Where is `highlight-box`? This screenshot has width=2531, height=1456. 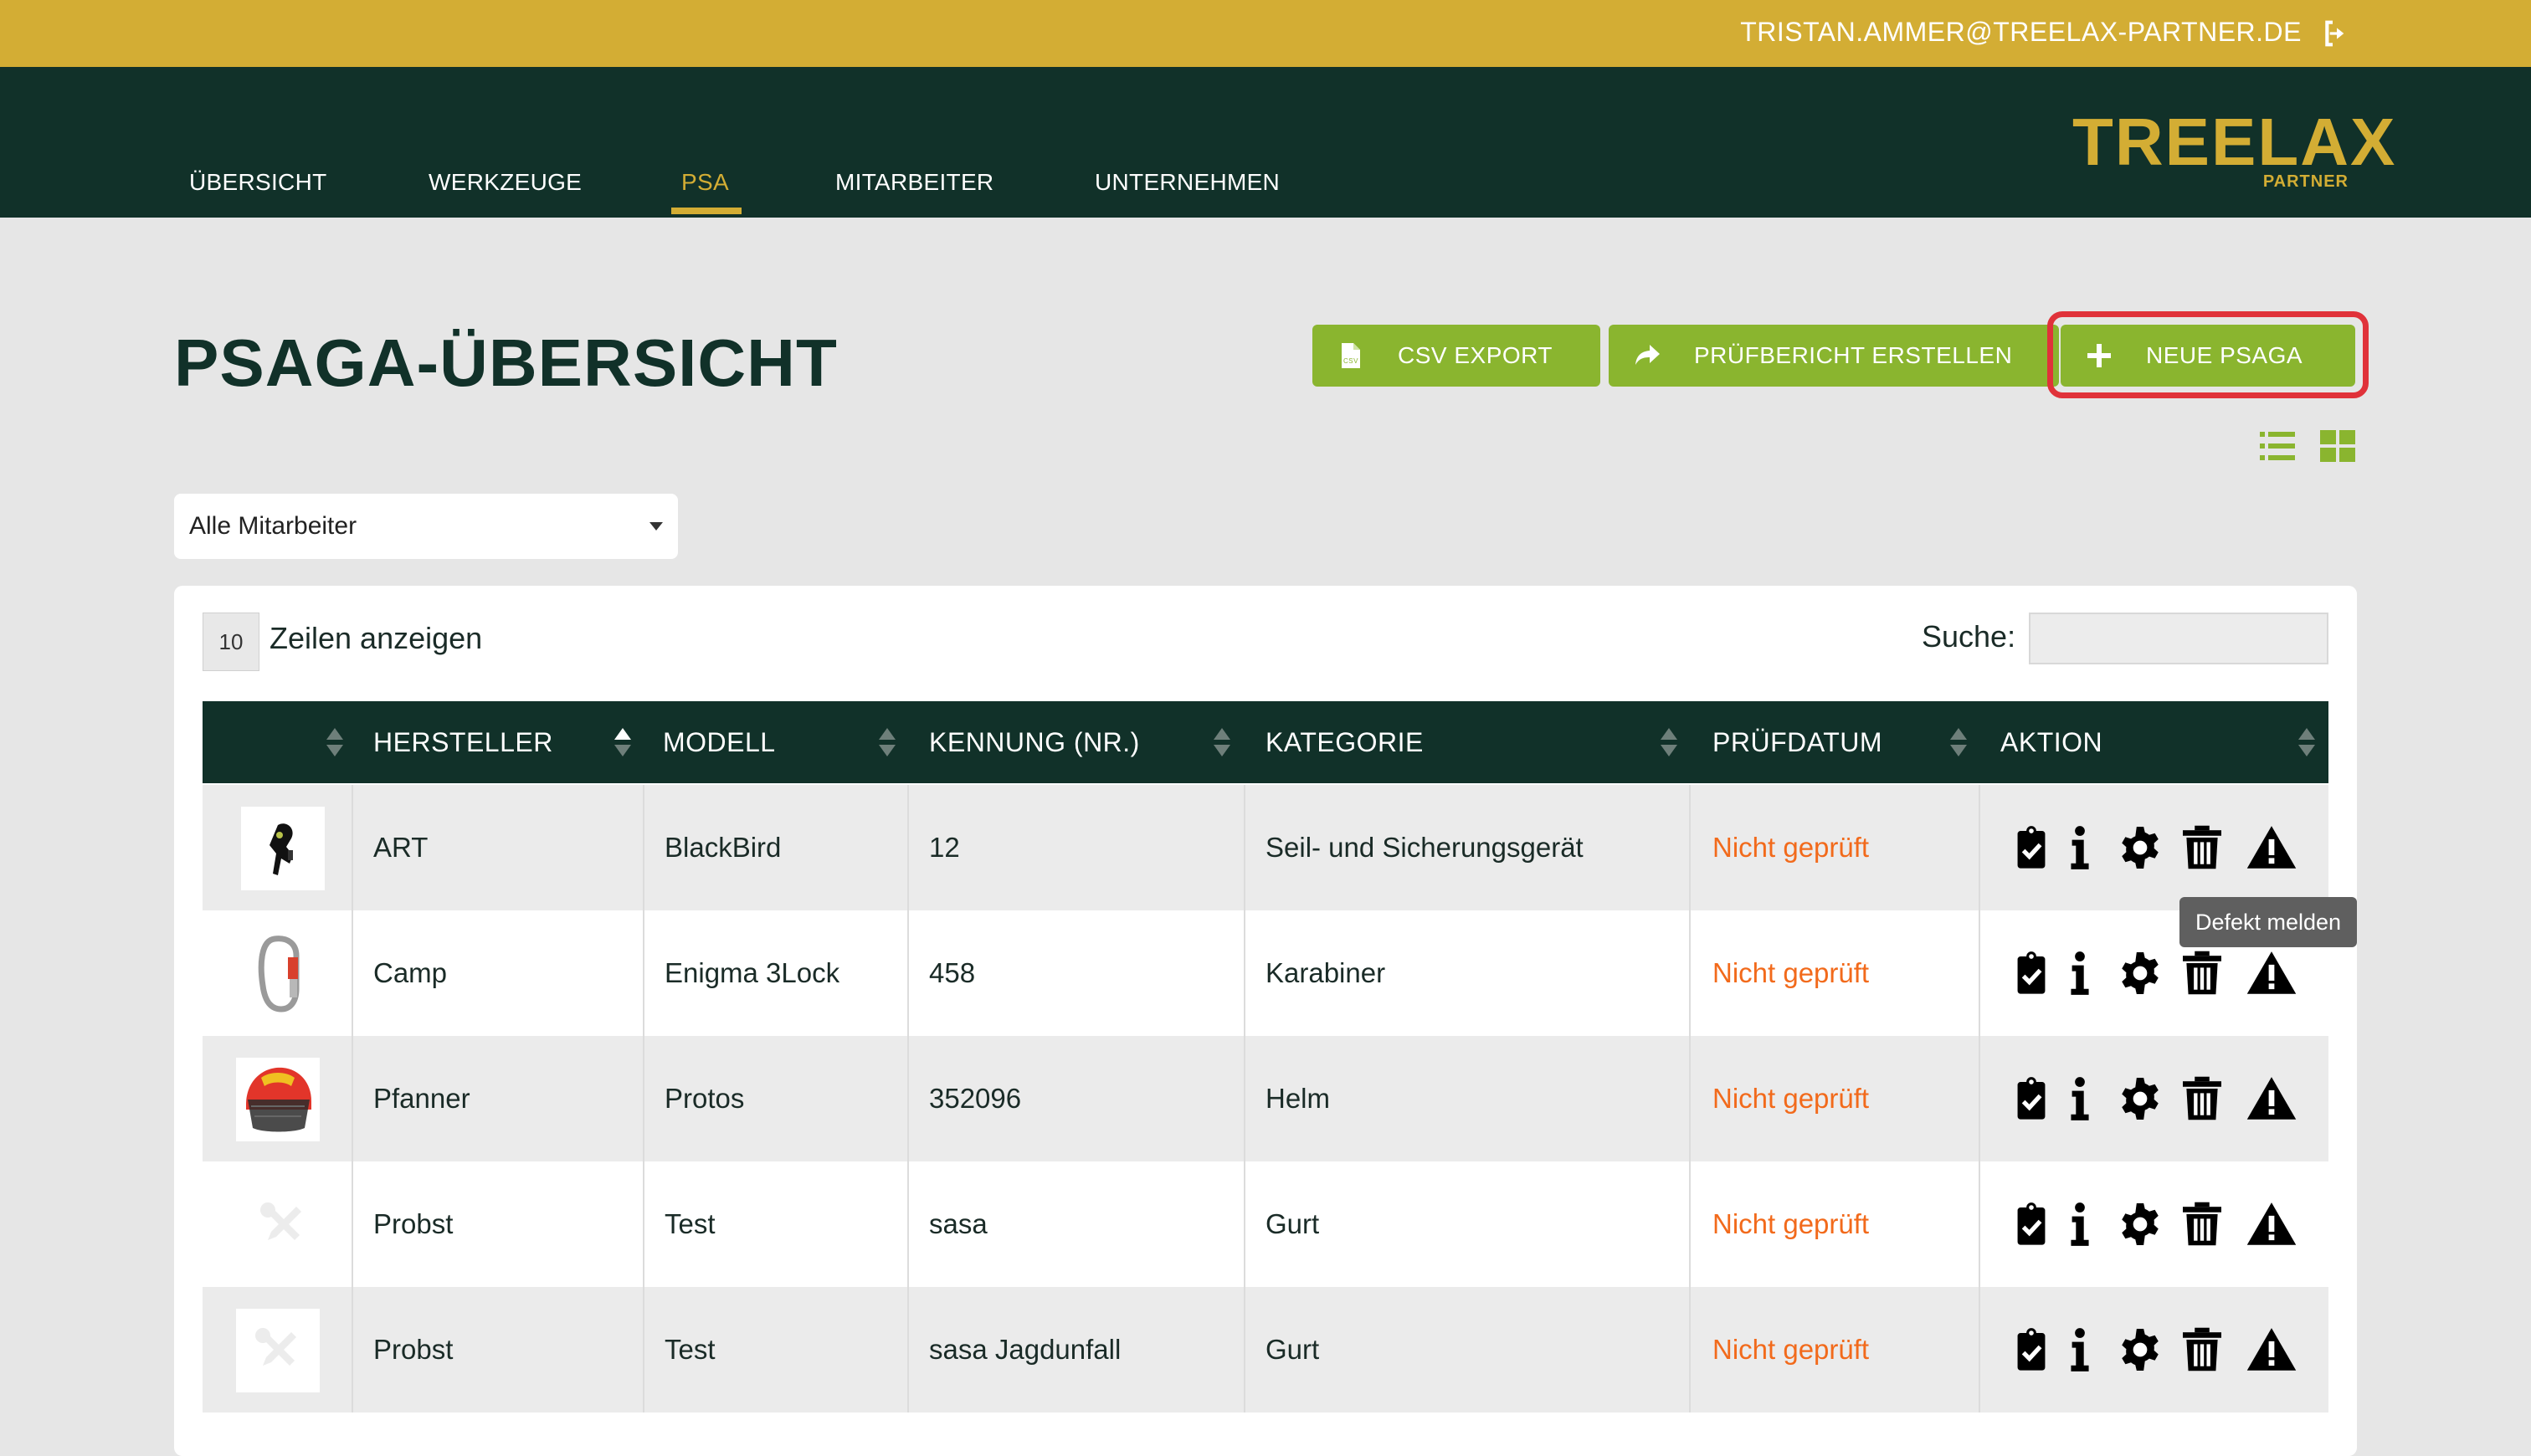 highlight-box is located at coordinates (2208, 354).